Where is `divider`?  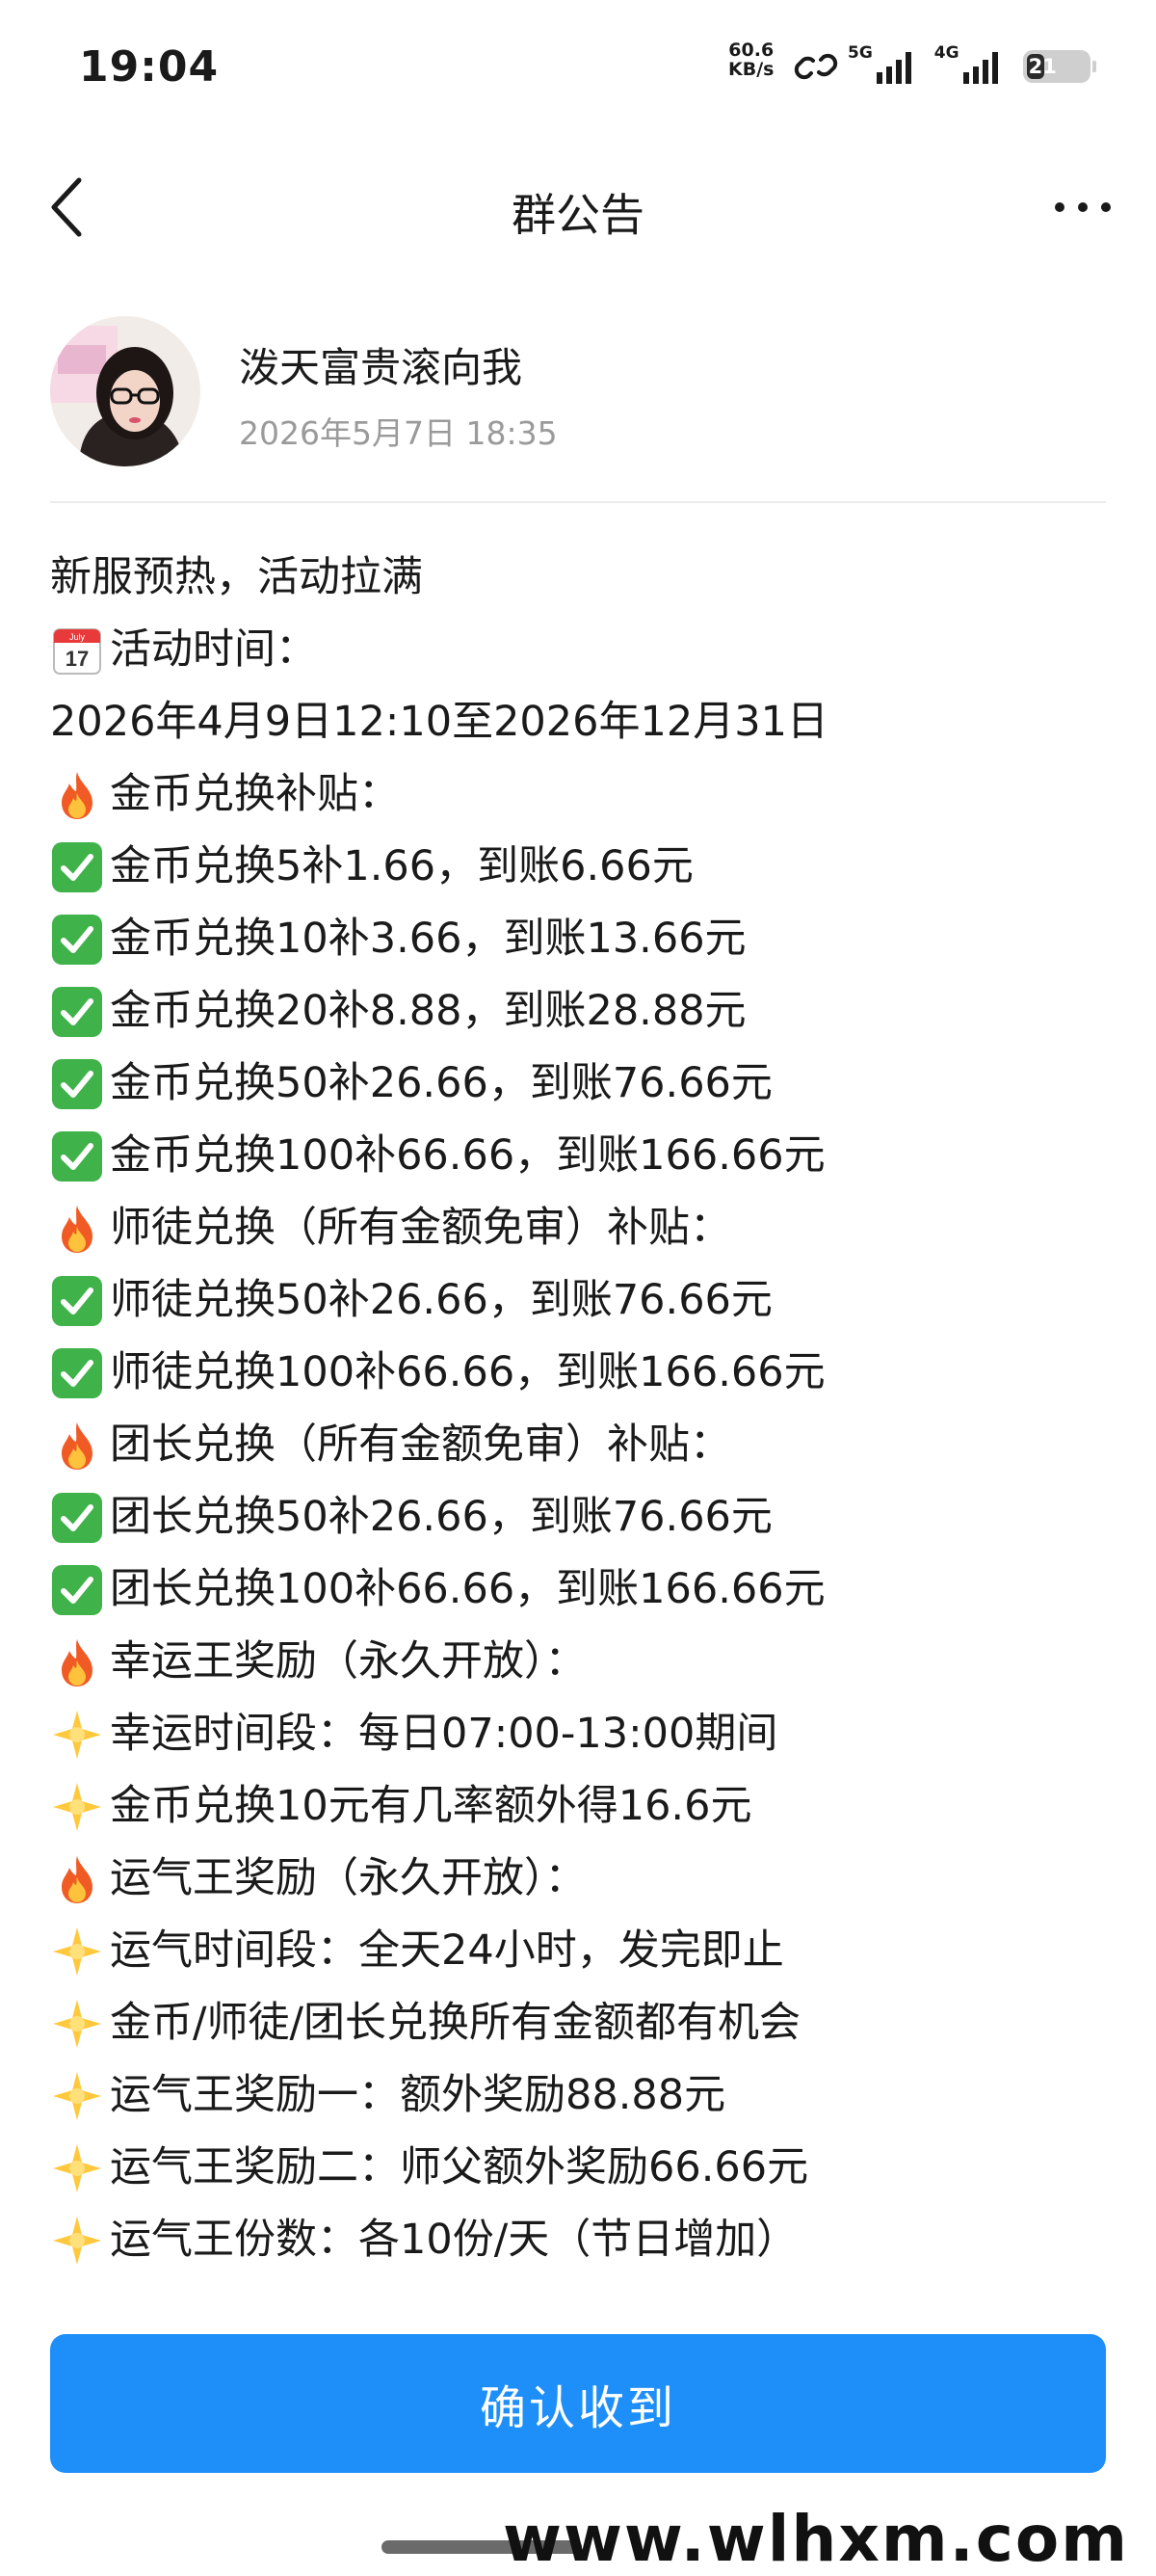
divider is located at coordinates (578, 502).